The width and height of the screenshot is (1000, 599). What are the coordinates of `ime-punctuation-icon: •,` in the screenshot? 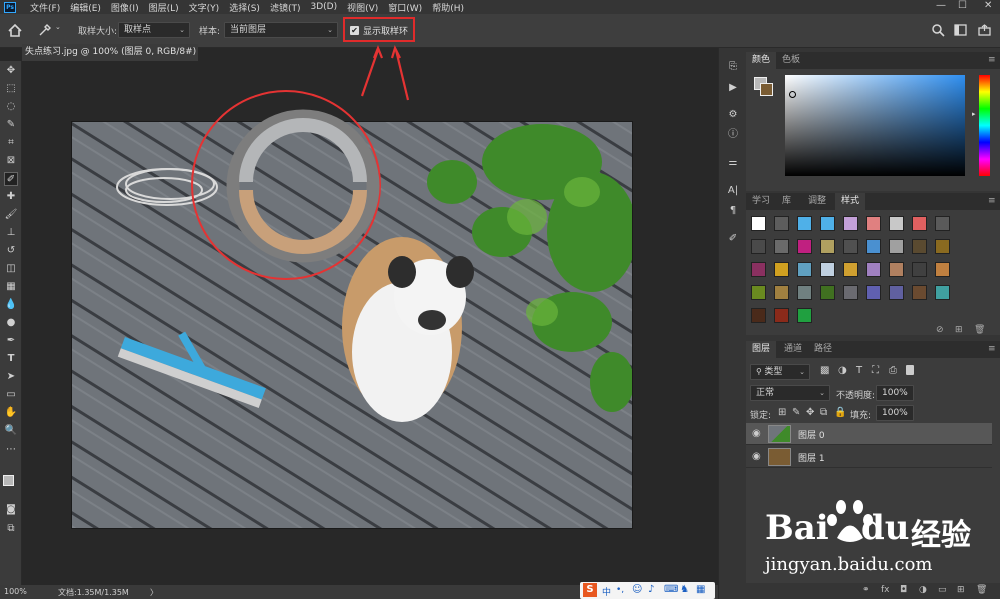 It's located at (620, 590).